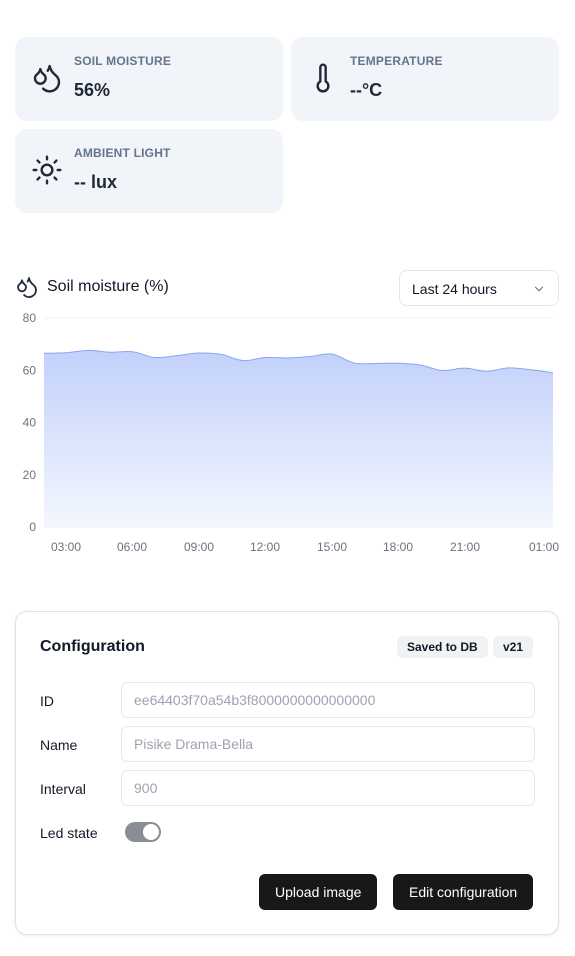 This screenshot has height=956, width=575. What do you see at coordinates (398, 547) in the screenshot?
I see `x-tick-label: 18:00` at bounding box center [398, 547].